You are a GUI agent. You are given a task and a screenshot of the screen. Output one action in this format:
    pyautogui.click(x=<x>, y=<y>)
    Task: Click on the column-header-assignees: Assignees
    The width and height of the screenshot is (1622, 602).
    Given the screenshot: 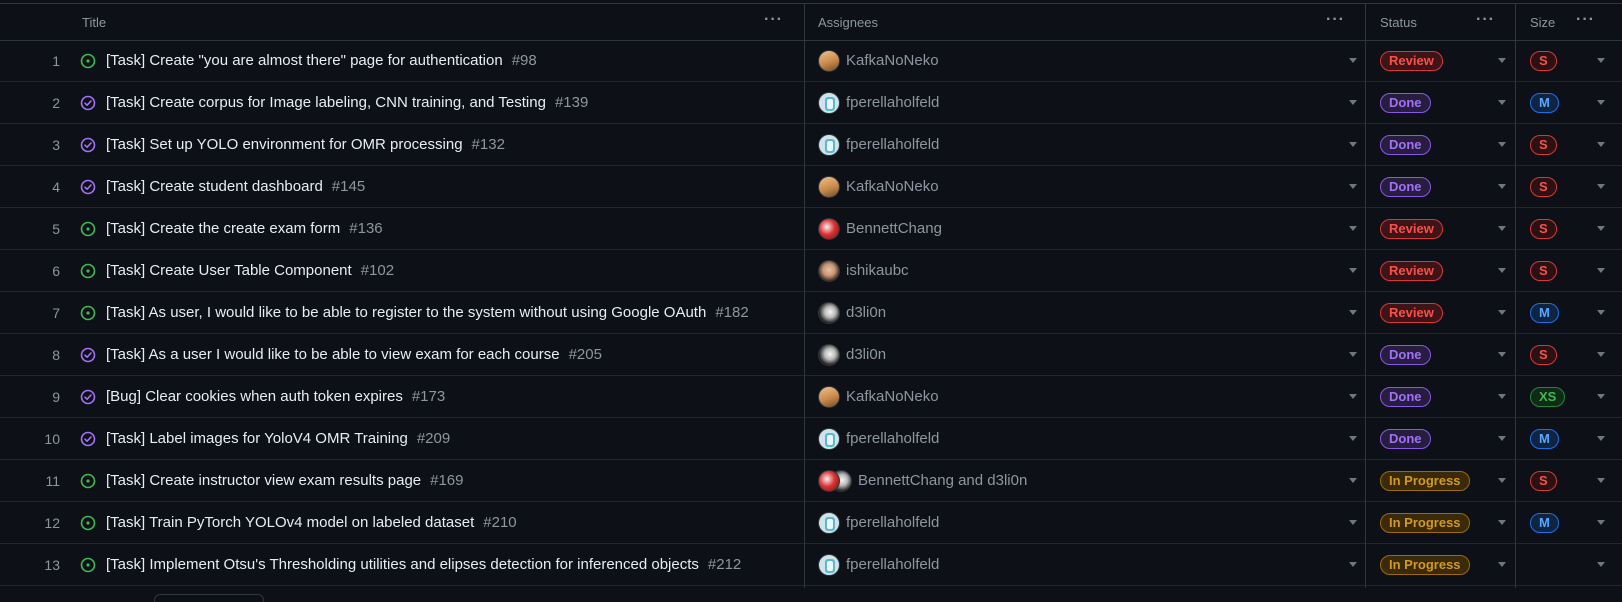 What is the action you would take?
    pyautogui.click(x=1068, y=22)
    